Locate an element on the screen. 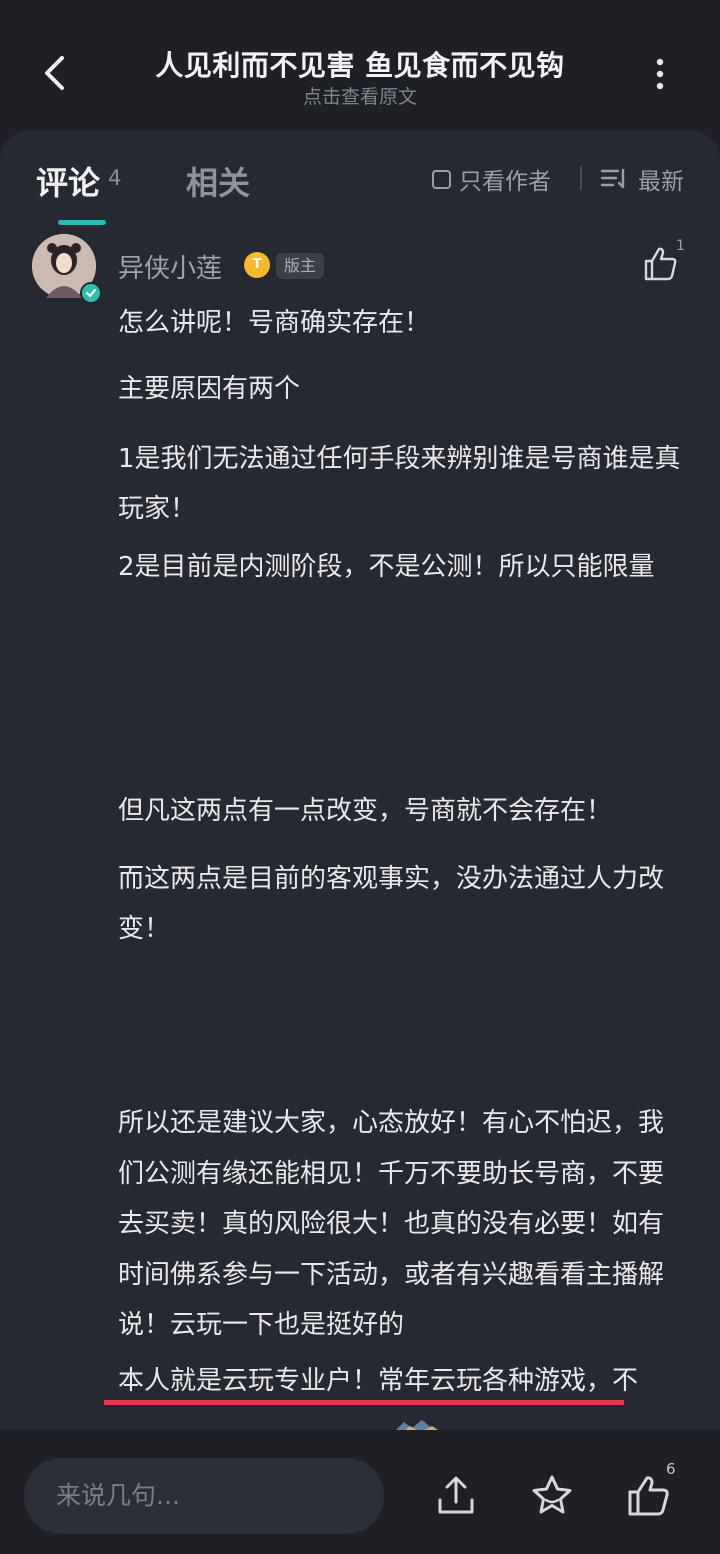 The height and width of the screenshot is (1554, 720). author-only-checkbox is located at coordinates (441, 179).